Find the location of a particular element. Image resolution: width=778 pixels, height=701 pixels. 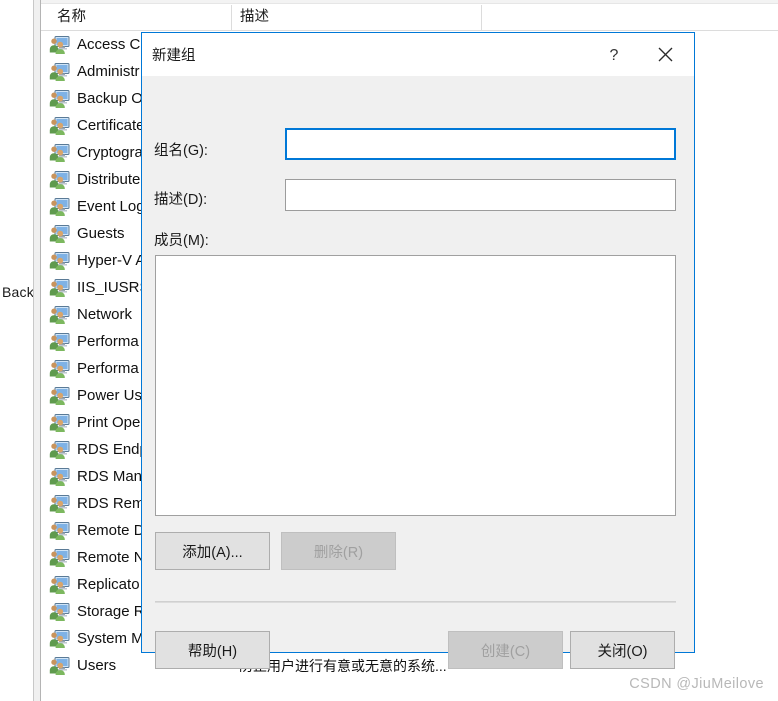

group-name-input is located at coordinates (480, 144).